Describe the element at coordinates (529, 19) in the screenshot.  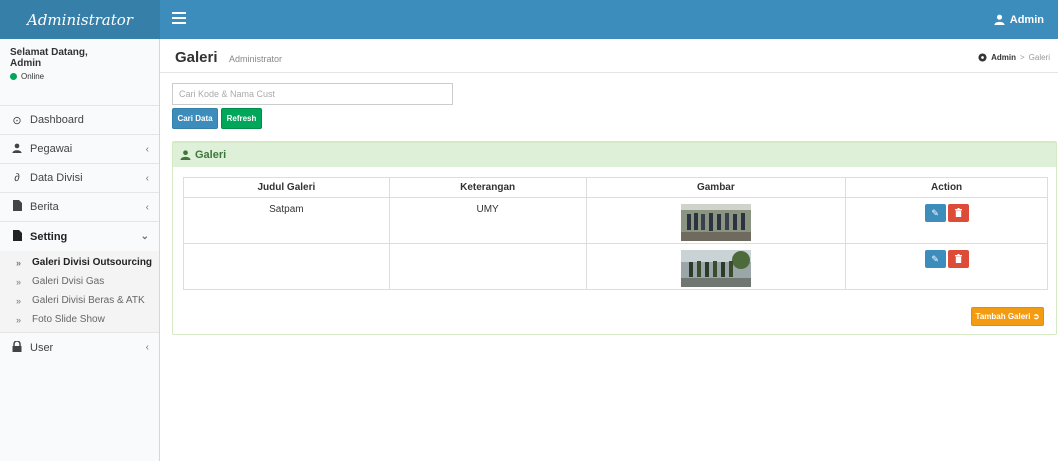
I see `top-navbar: Administrator Admin` at that location.